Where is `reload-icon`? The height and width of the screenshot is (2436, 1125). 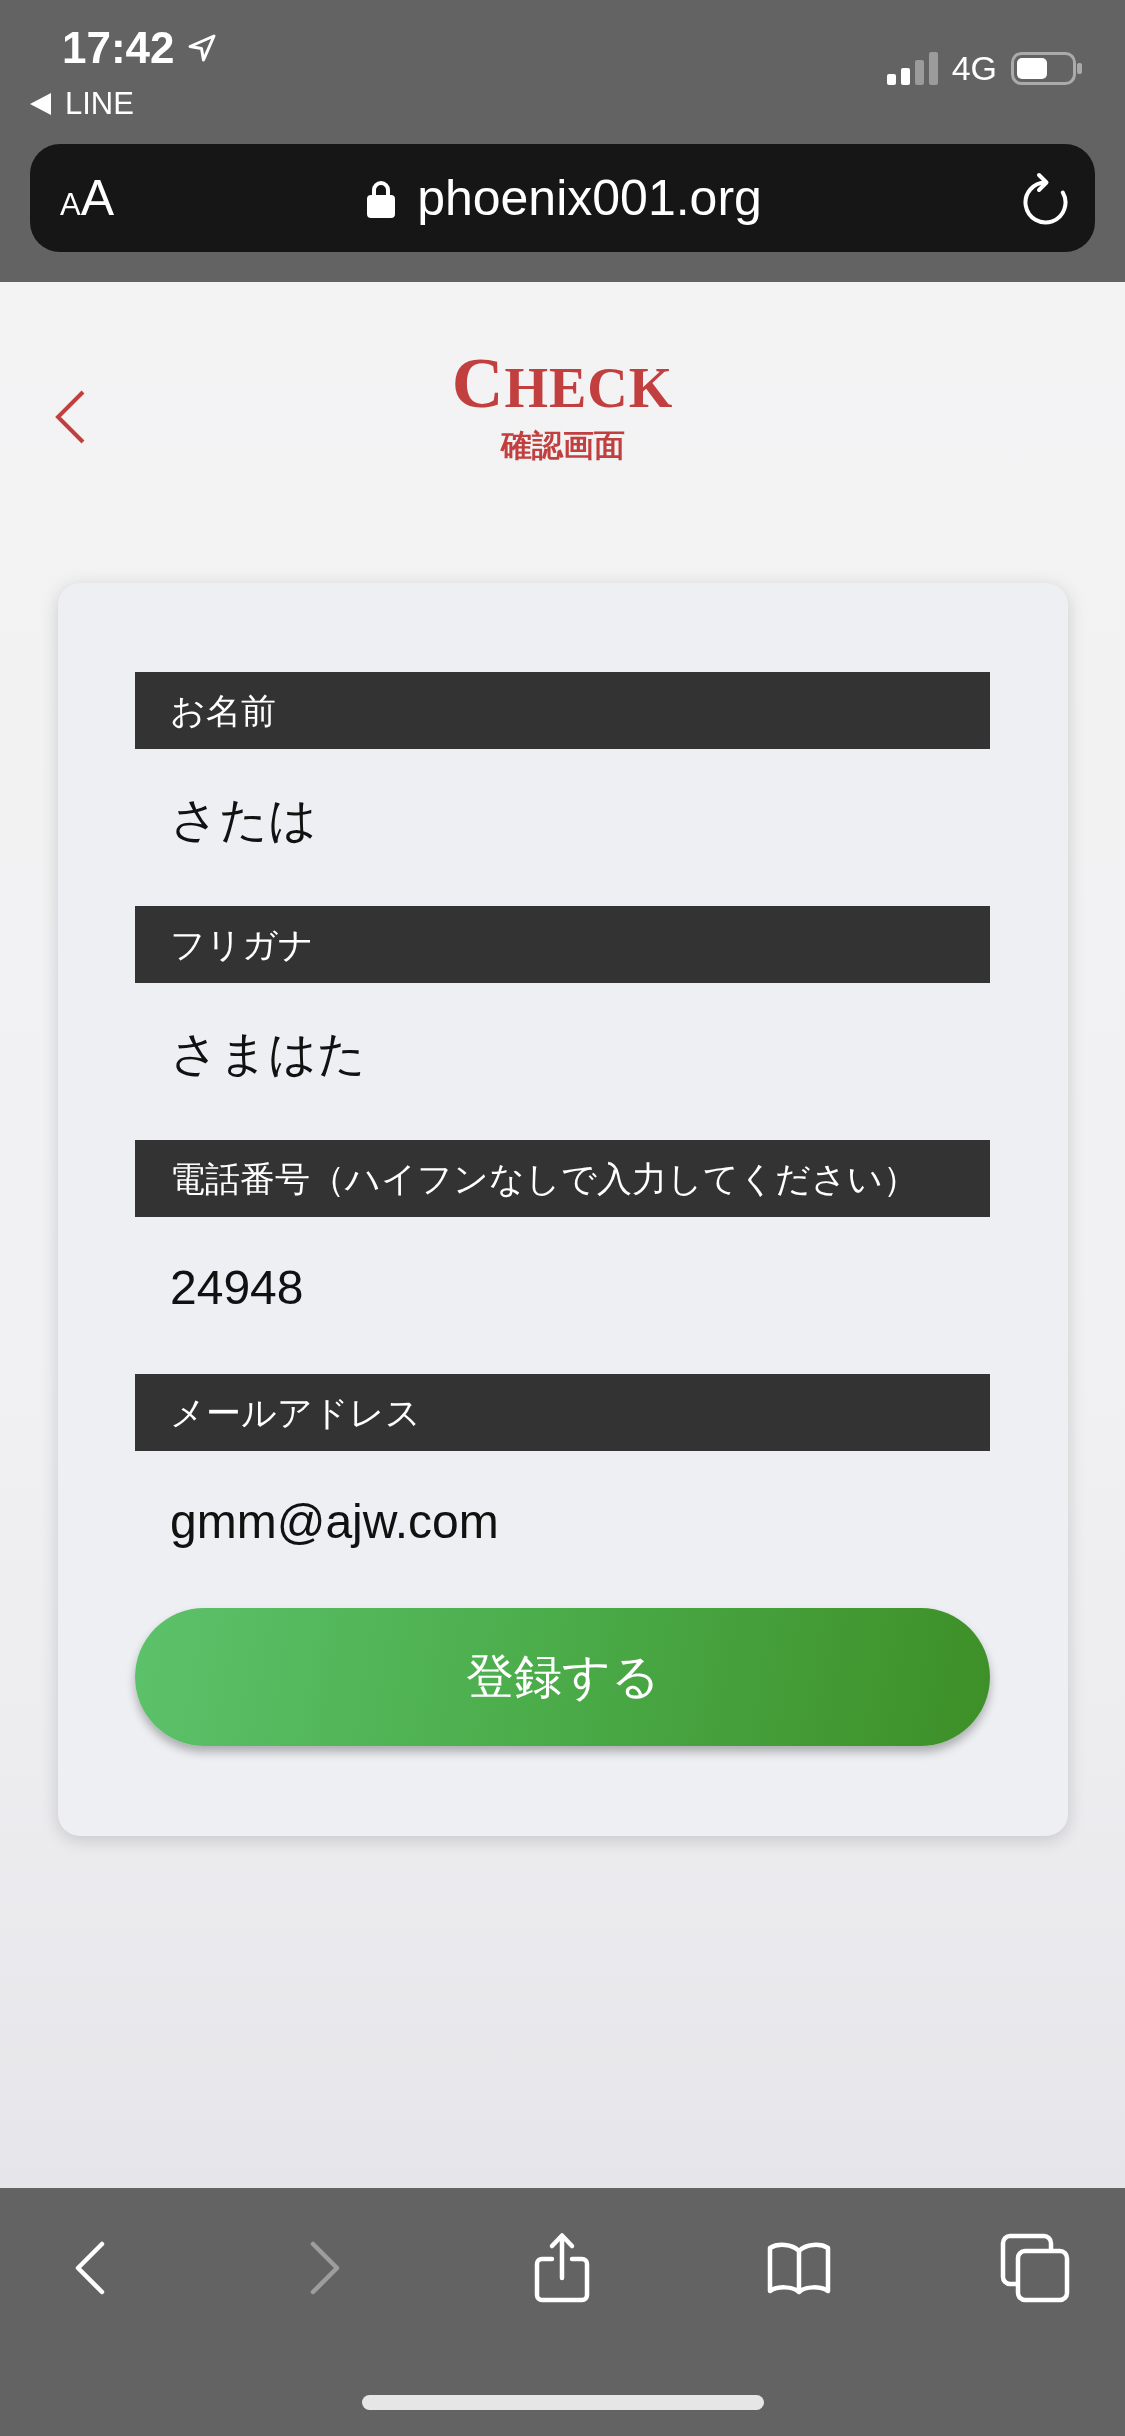
reload-icon is located at coordinates (1045, 198).